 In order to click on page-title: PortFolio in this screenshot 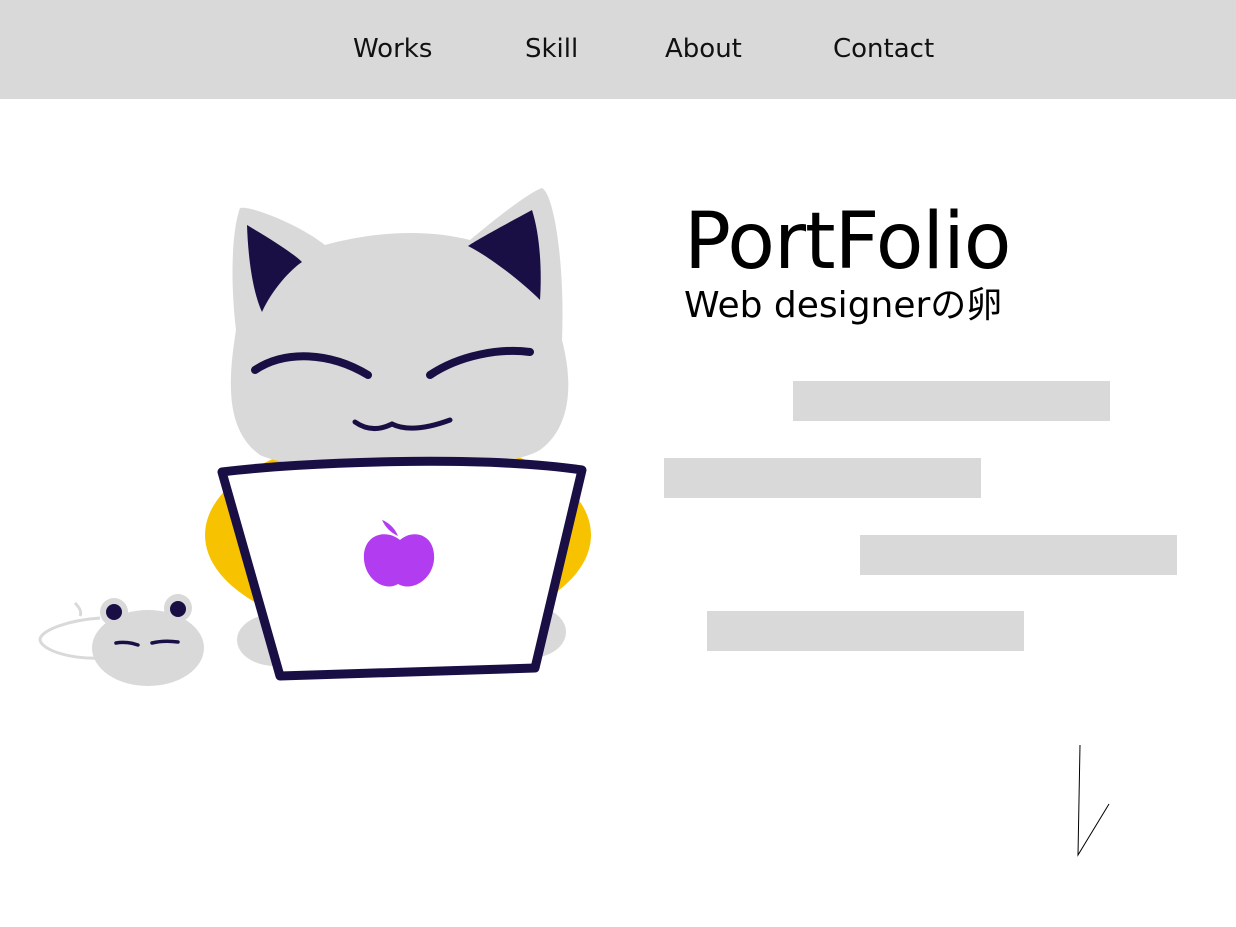, I will do `click(847, 242)`.